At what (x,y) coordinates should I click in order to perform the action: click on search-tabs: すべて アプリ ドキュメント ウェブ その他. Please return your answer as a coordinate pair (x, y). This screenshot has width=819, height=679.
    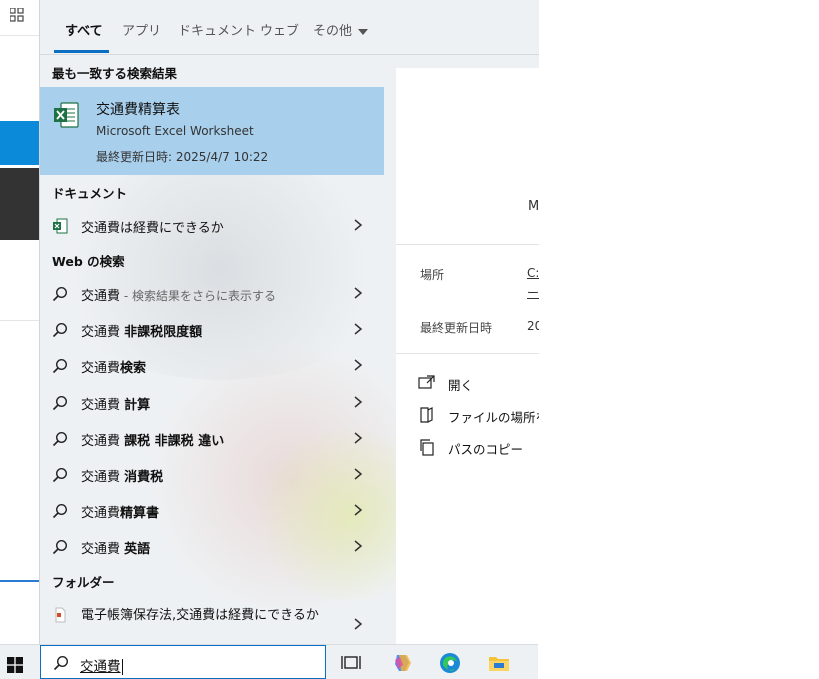
    Looking at the image, I should click on (289, 27).